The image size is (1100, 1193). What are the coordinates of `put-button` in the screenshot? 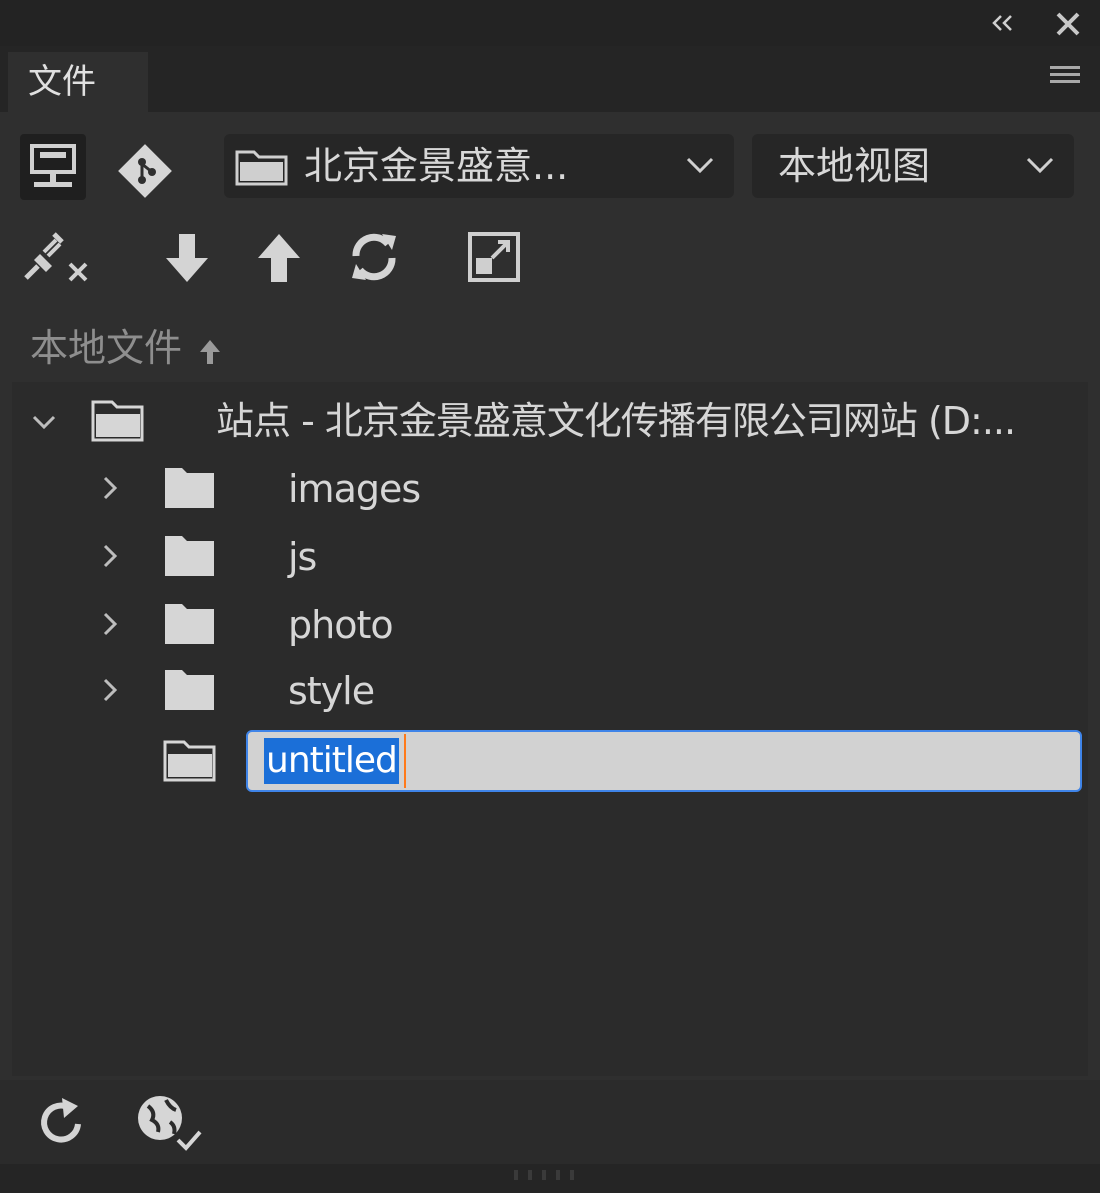 It's located at (279, 257).